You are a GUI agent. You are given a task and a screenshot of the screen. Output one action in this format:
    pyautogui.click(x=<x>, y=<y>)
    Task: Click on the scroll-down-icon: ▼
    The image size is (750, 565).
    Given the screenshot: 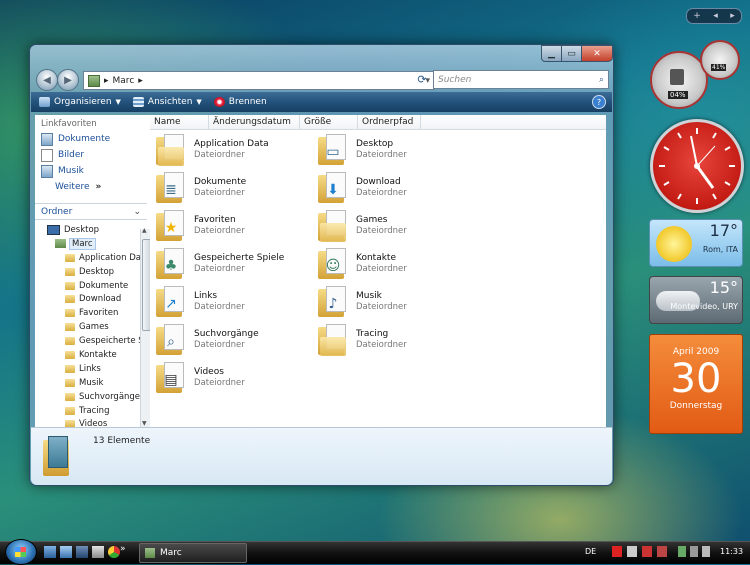 What is the action you would take?
    pyautogui.click(x=144, y=423)
    